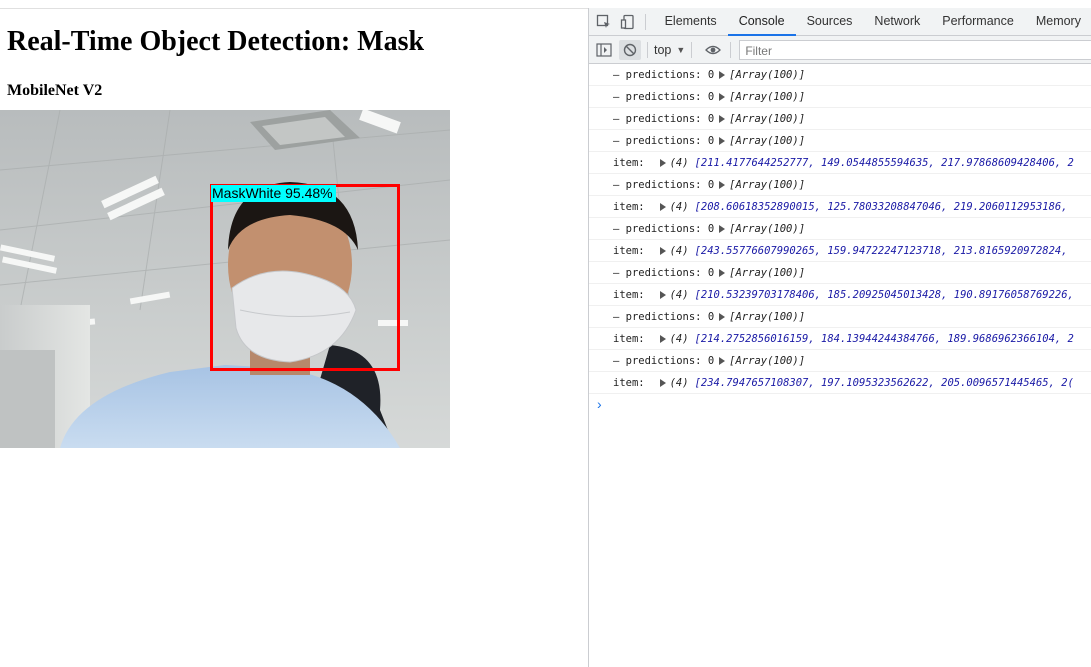 This screenshot has height=667, width=1091. I want to click on clear-console-icon, so click(630, 49).